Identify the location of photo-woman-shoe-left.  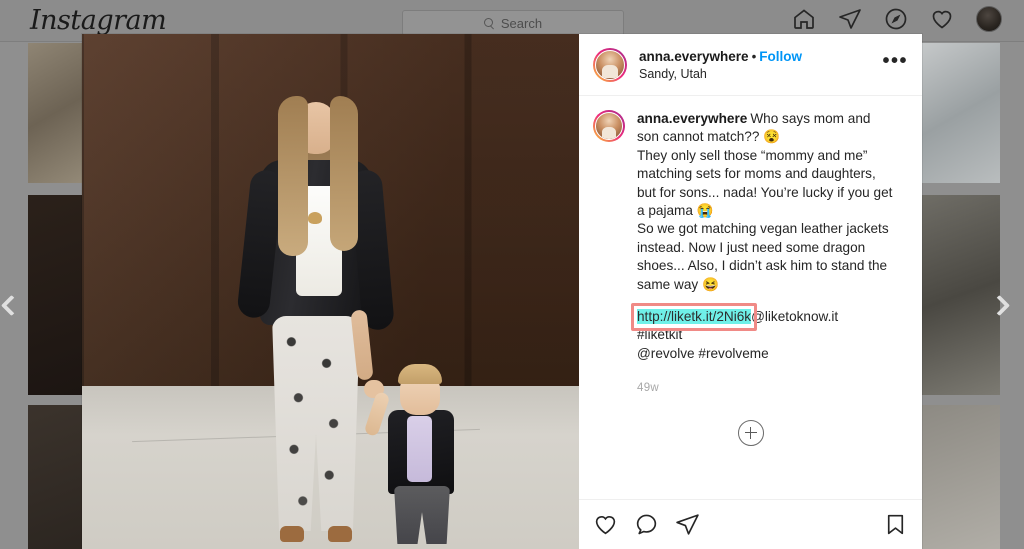
(292, 534).